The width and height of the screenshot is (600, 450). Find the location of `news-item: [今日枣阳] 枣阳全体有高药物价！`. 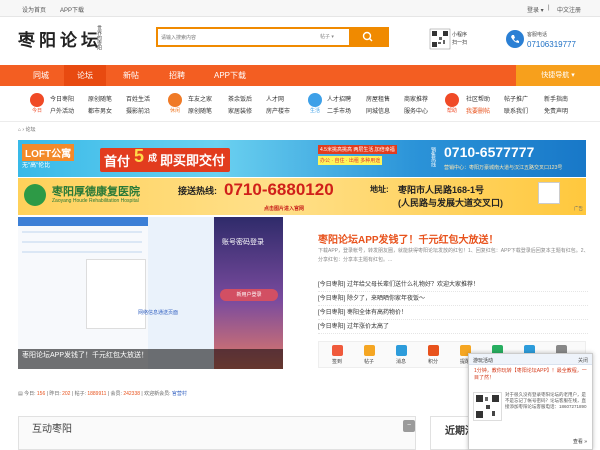

news-item: [今日枣阳] 枣阳全体有高药物价！ is located at coordinates (453, 313).